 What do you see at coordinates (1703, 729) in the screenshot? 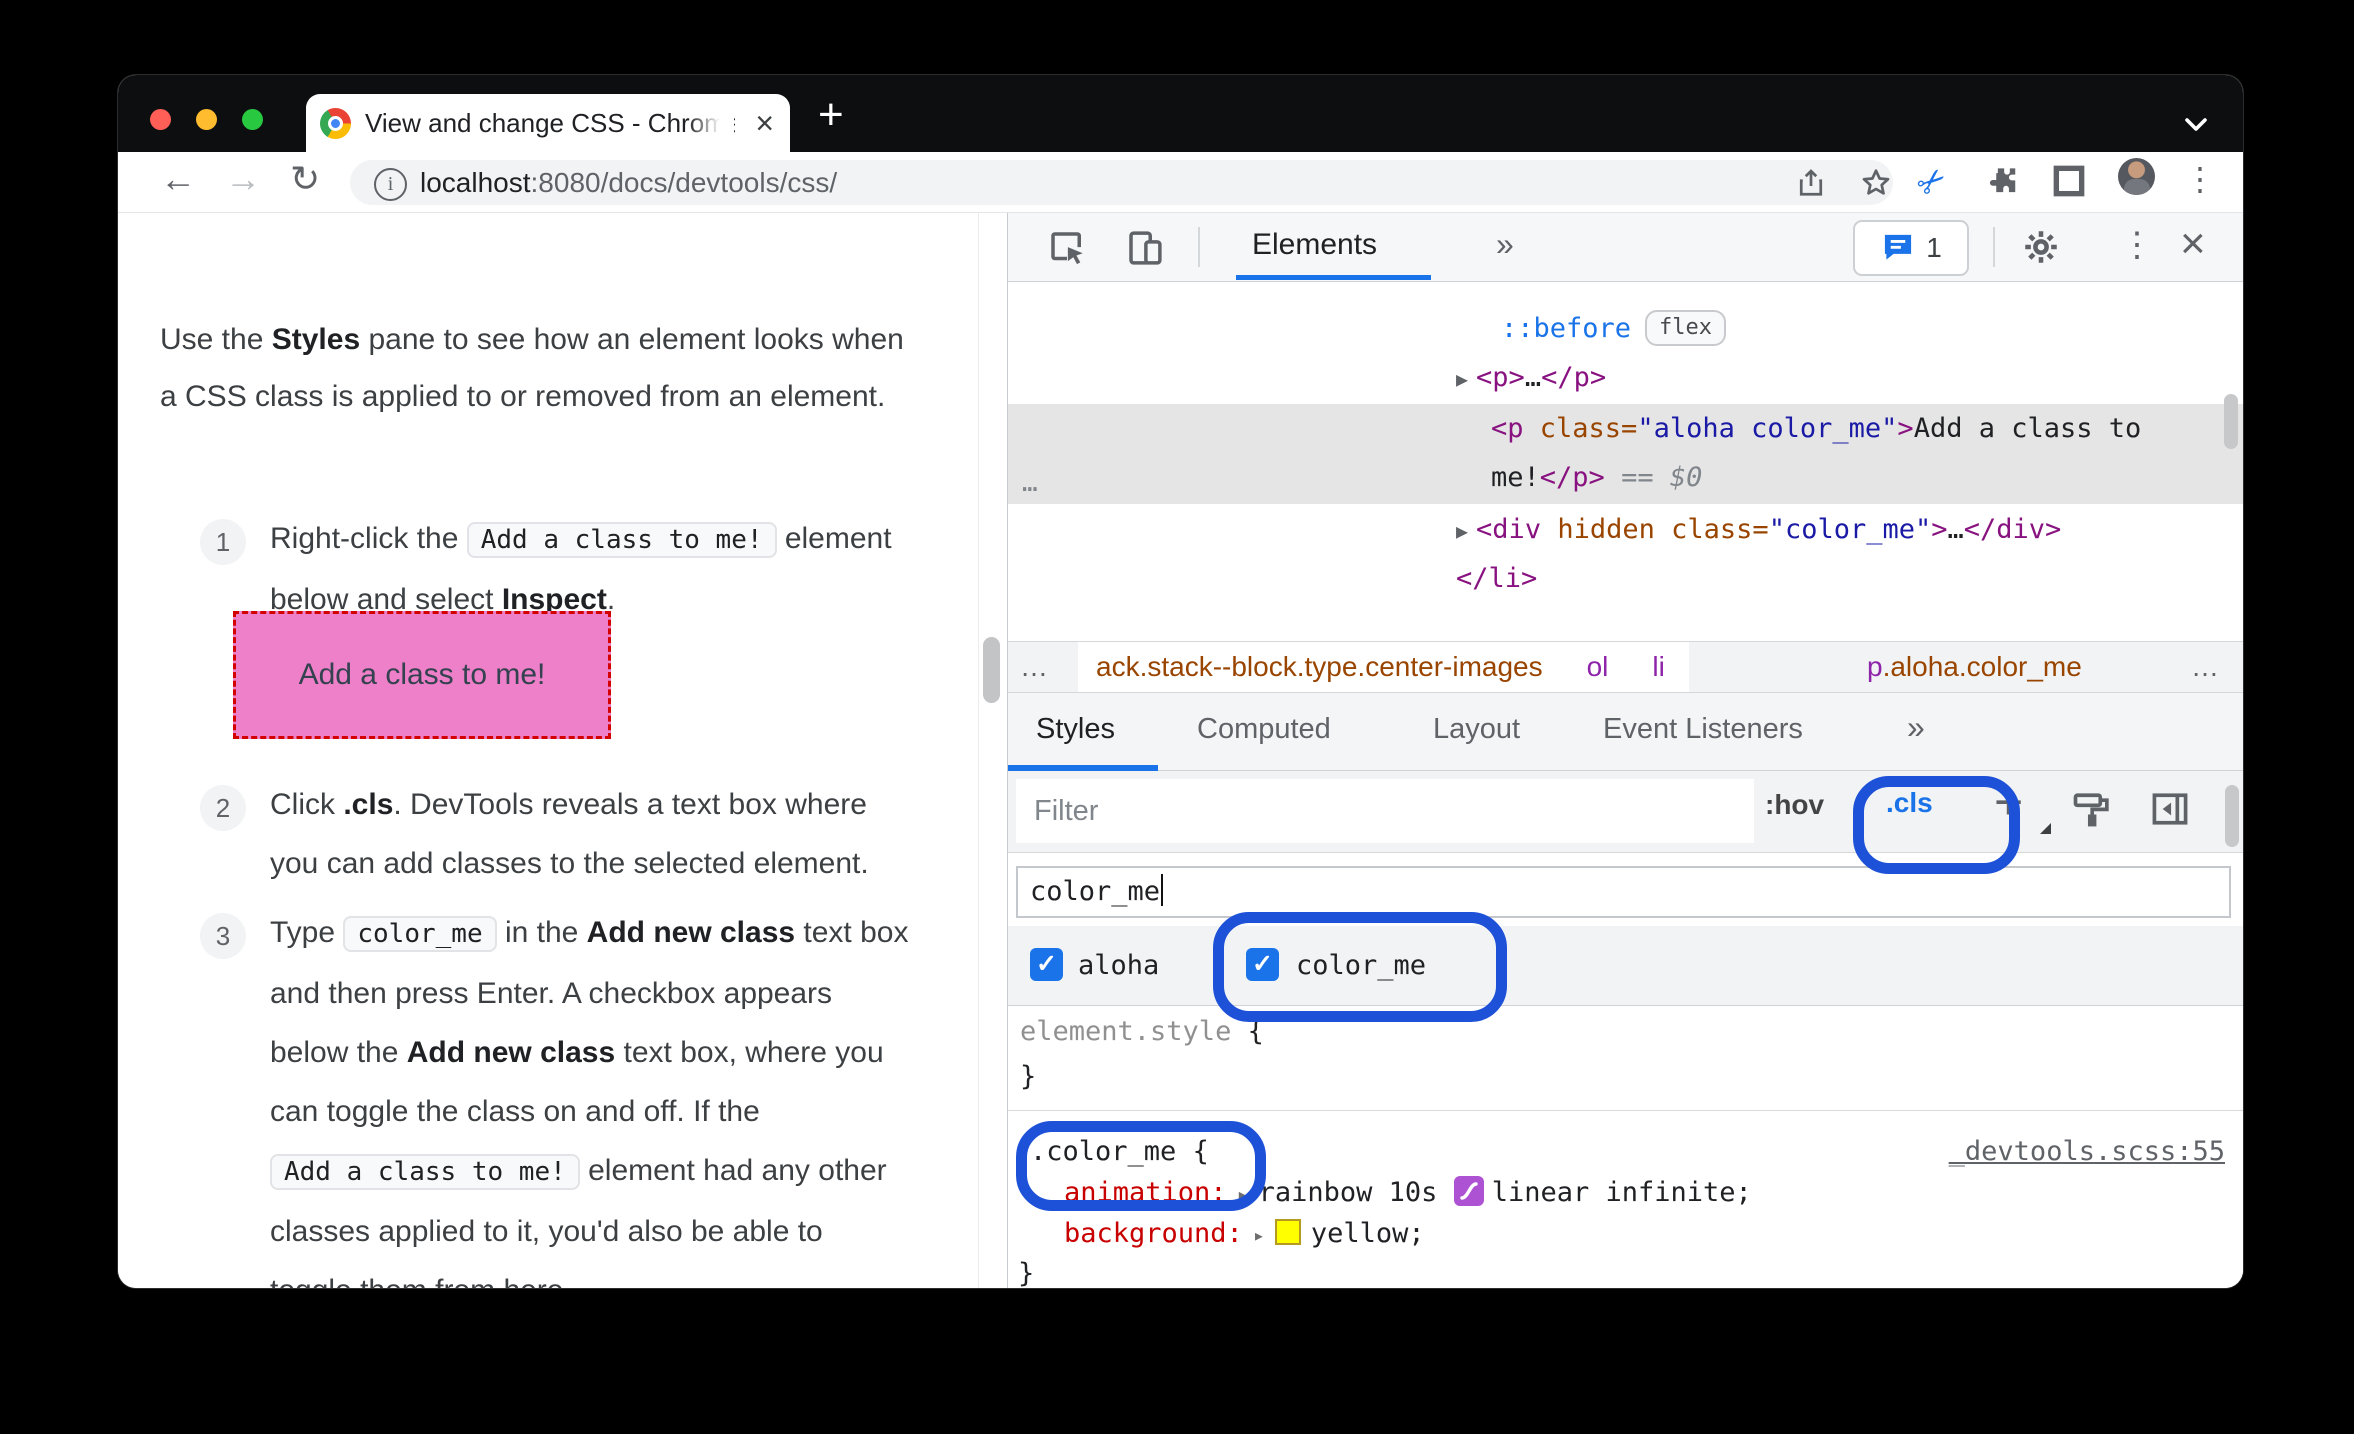
I see `tab-event-listeners: Event Listeners` at bounding box center [1703, 729].